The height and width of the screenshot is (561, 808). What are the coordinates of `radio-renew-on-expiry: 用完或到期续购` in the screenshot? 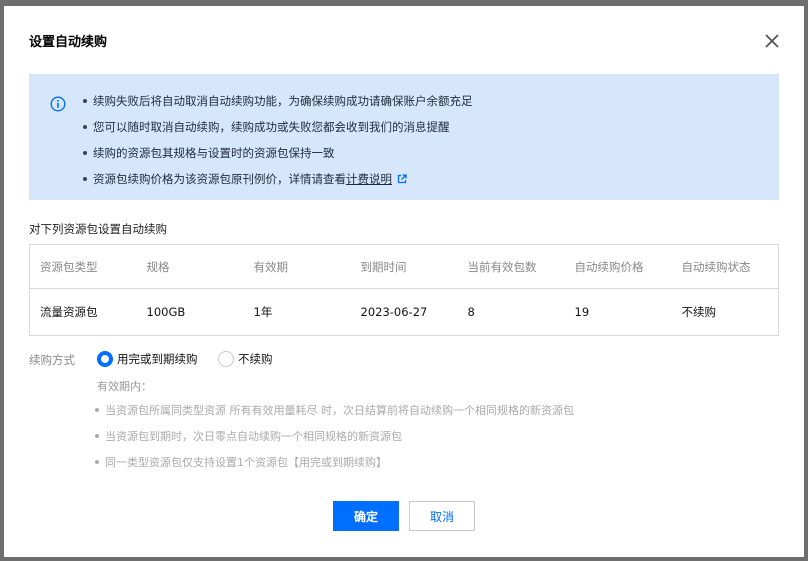 It's located at (147, 359).